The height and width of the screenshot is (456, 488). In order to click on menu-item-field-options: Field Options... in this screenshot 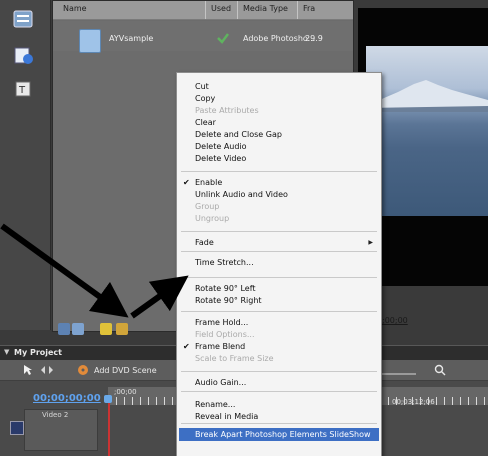, I will do `click(225, 334)`.